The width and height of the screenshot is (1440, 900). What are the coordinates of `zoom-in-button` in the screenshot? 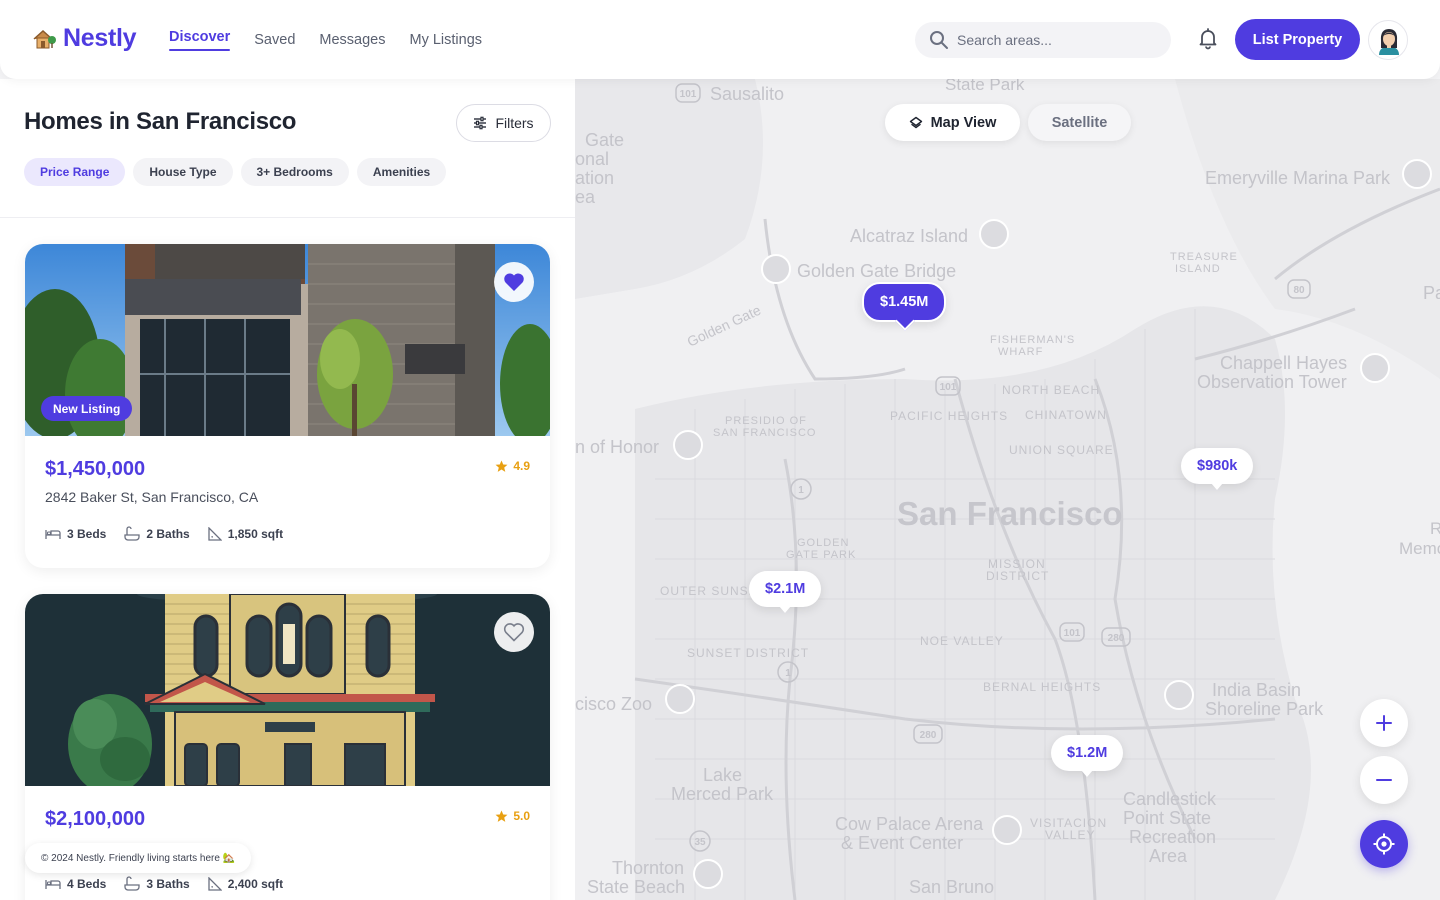 It's located at (1384, 723).